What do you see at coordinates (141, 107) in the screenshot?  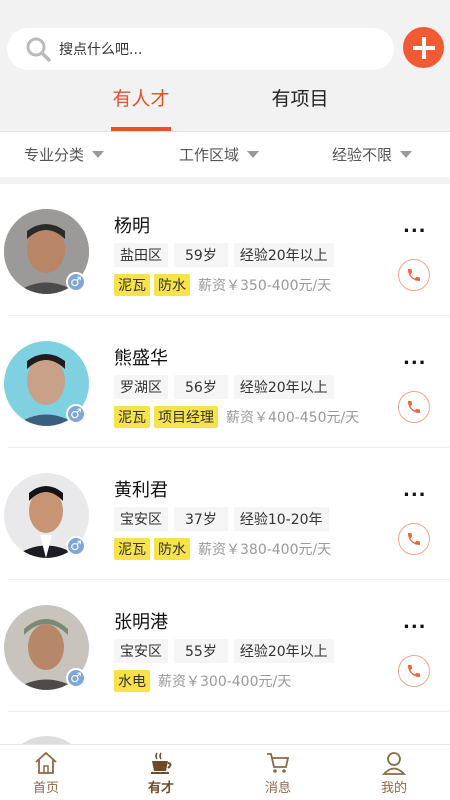 I see `tab-talent: 有人才` at bounding box center [141, 107].